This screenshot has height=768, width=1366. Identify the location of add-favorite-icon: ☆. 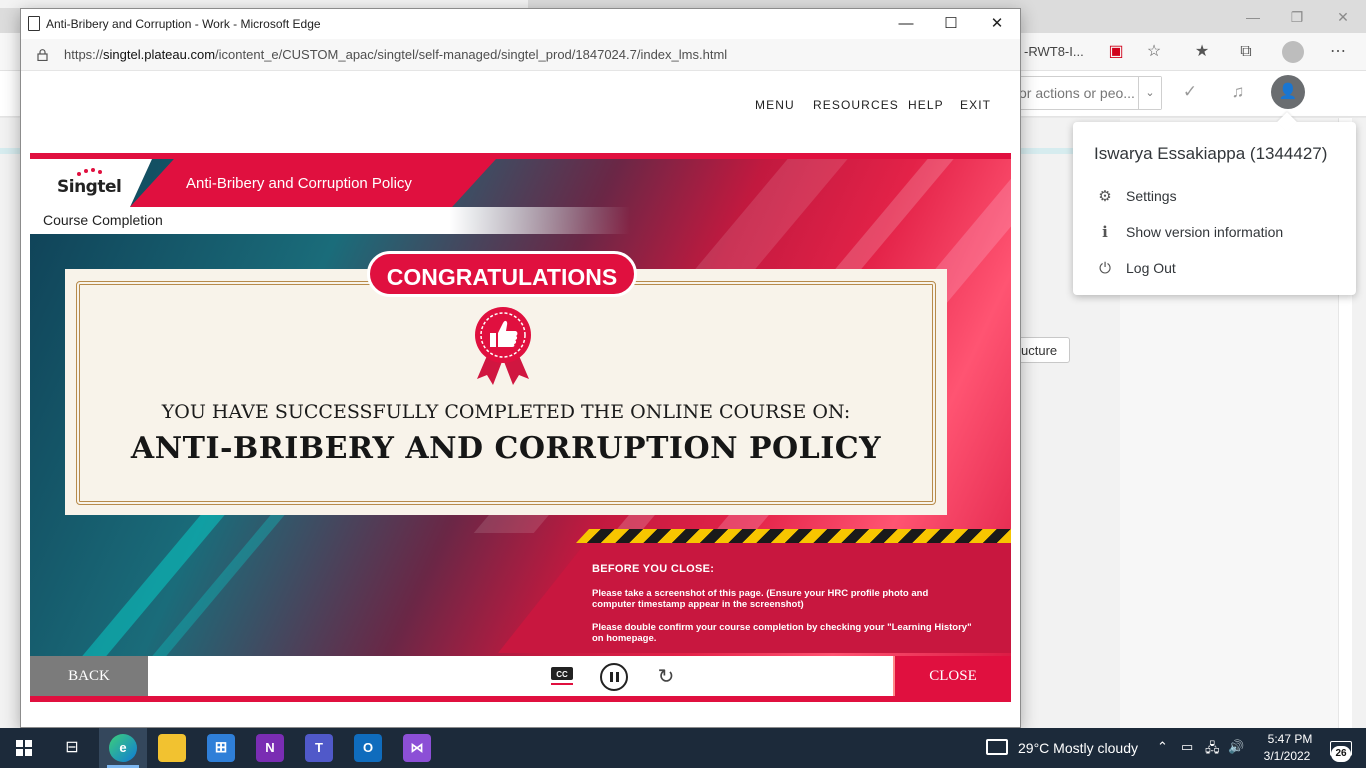
(1154, 52).